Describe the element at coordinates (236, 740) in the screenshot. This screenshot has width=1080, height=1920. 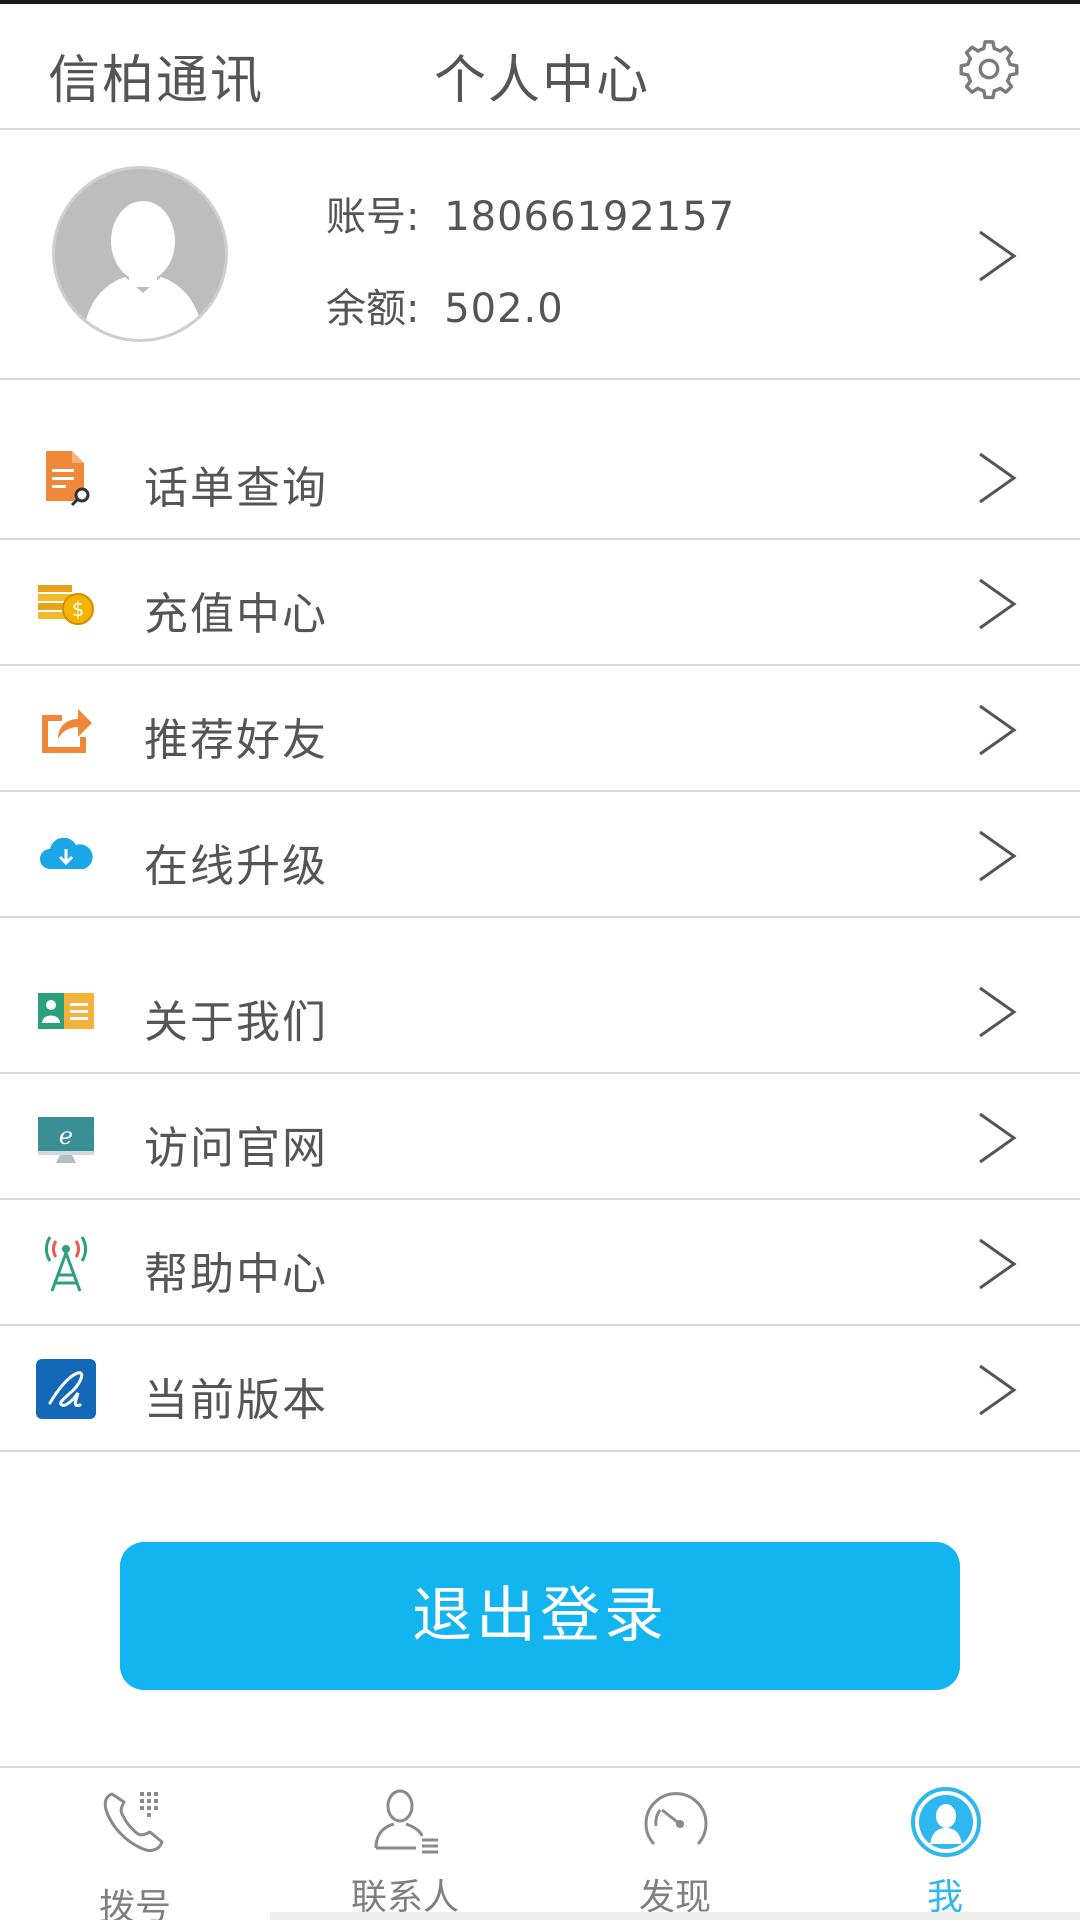
I see `menu-label: 推荐好友` at that location.